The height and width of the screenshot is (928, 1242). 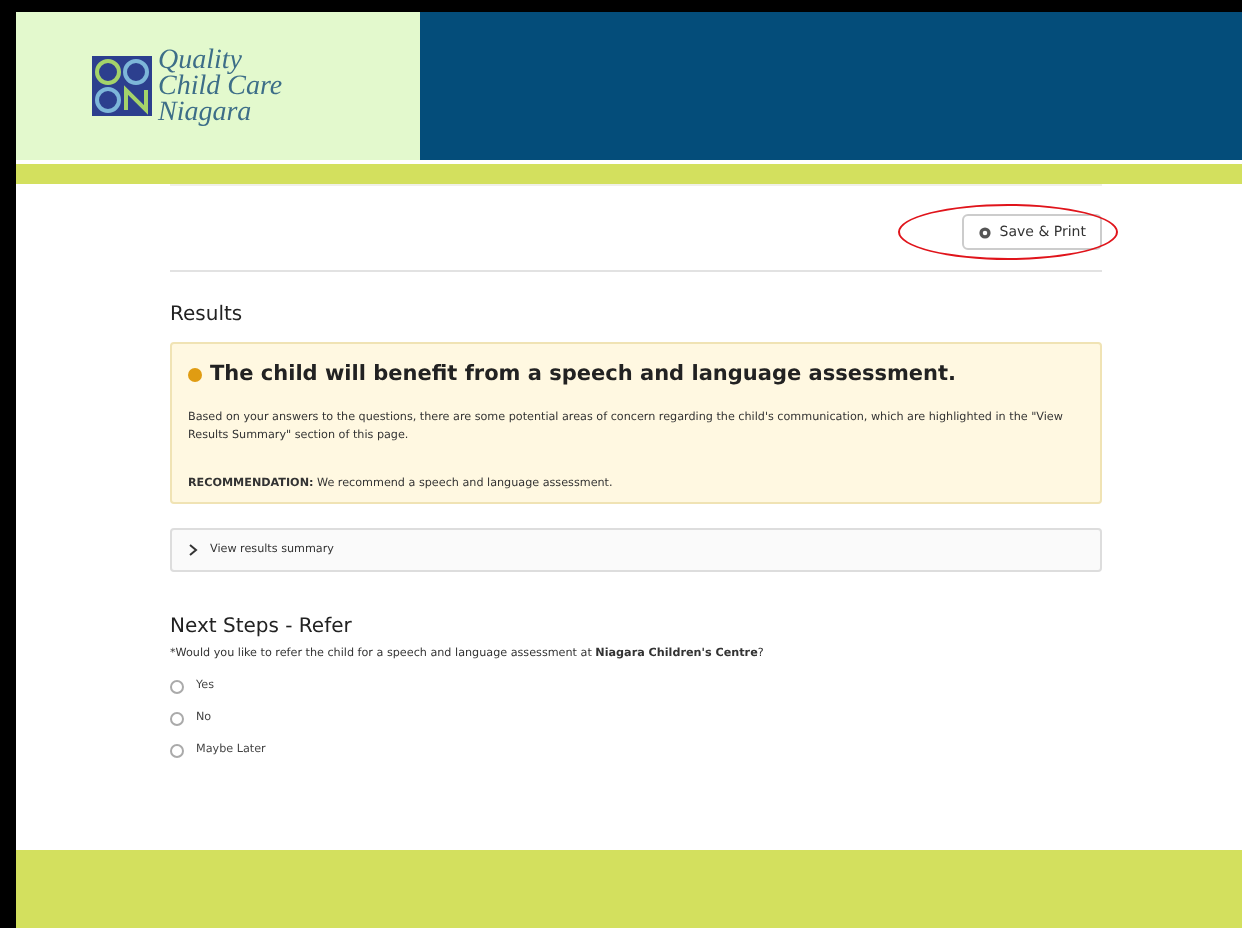 I want to click on logo-text: Child Care, so click(x=220, y=86).